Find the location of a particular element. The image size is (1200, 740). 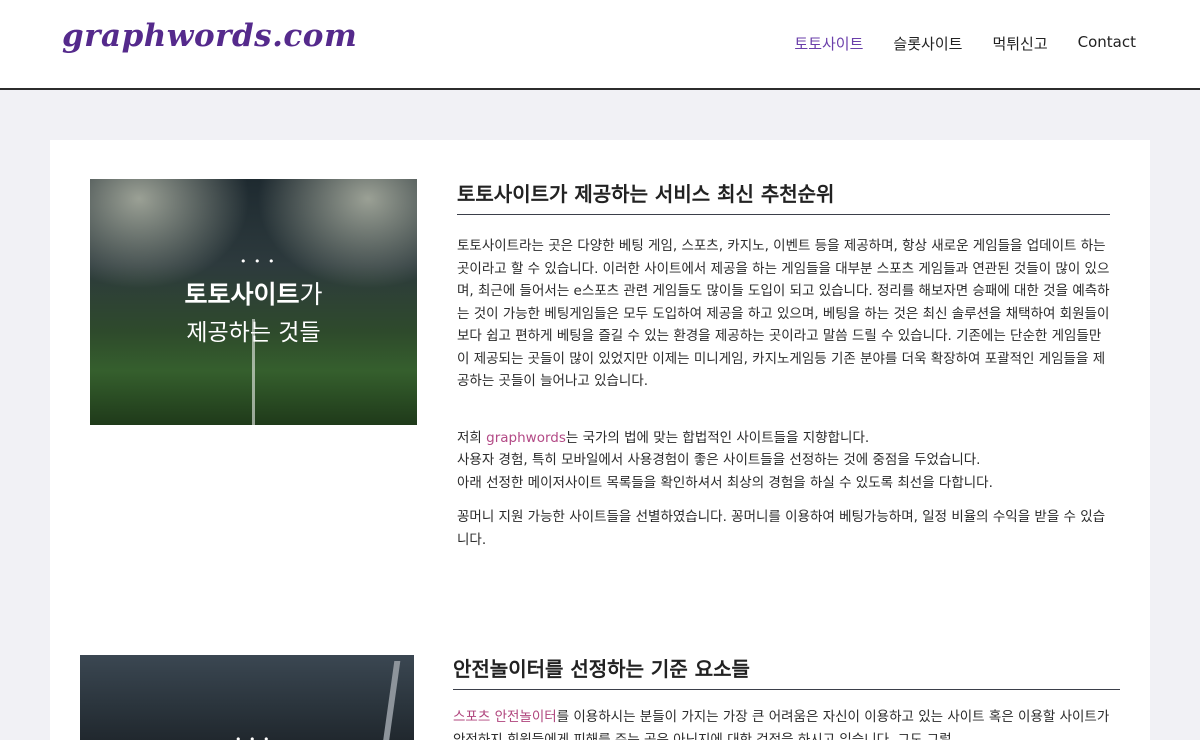

site-header: graphwords.com 토토사이트 슬롯사이트 먹튀신고 Contact is located at coordinates (600, 45).